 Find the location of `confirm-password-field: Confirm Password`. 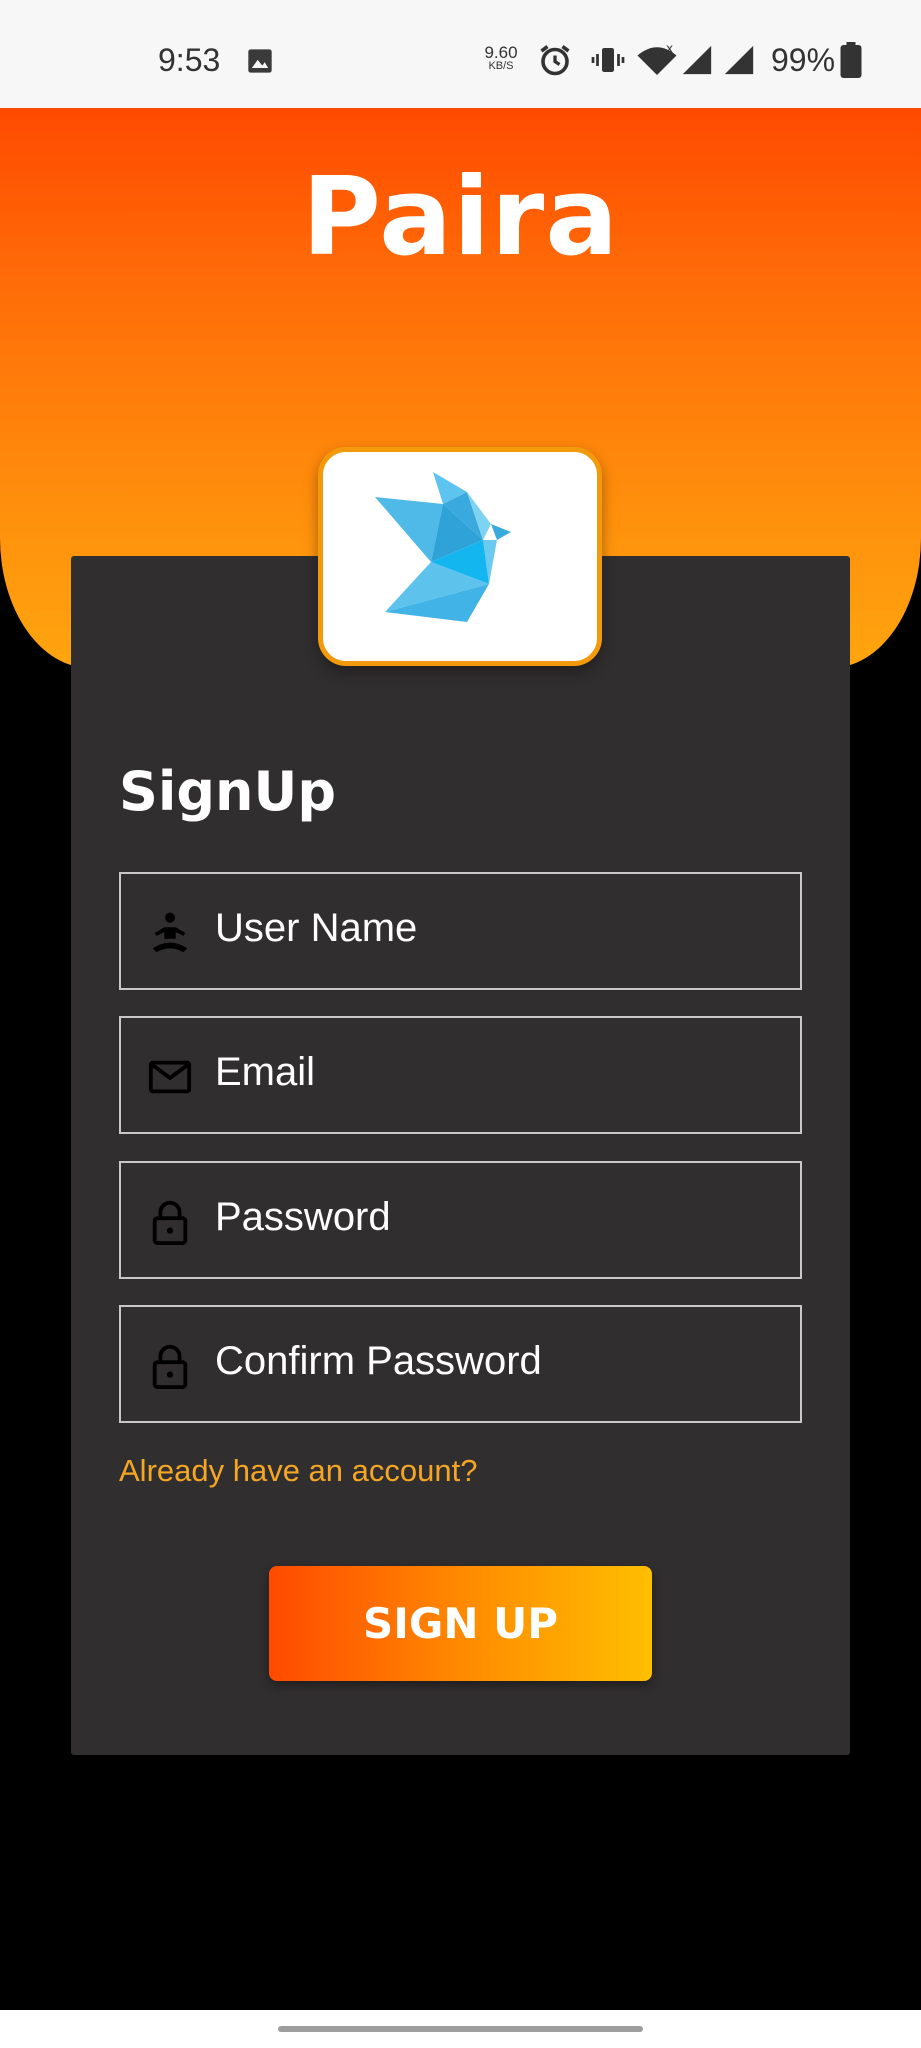

confirm-password-field: Confirm Password is located at coordinates (460, 1364).